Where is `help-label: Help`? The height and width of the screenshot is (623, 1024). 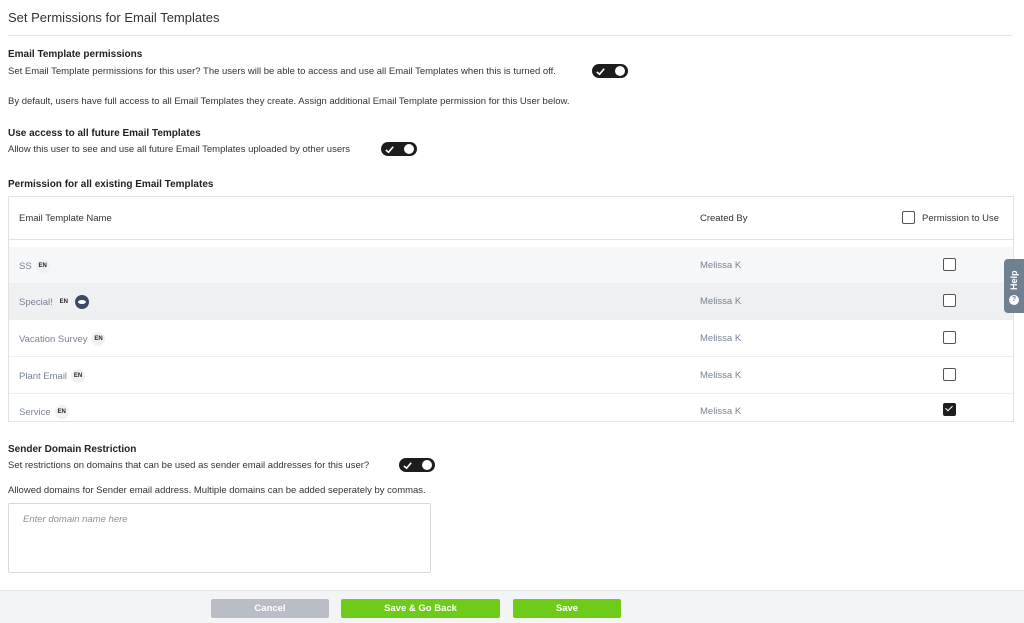
help-label: Help is located at coordinates (1014, 280).